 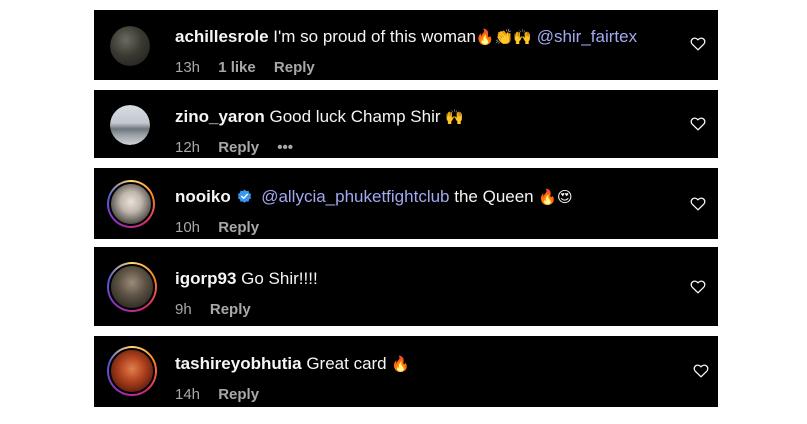 What do you see at coordinates (183, 309) in the screenshot?
I see `timestamp: 9h` at bounding box center [183, 309].